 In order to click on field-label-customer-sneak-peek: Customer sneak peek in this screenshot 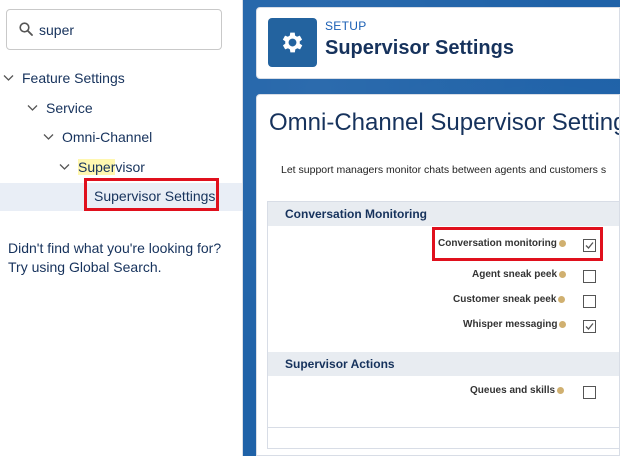, I will do `click(509, 299)`.